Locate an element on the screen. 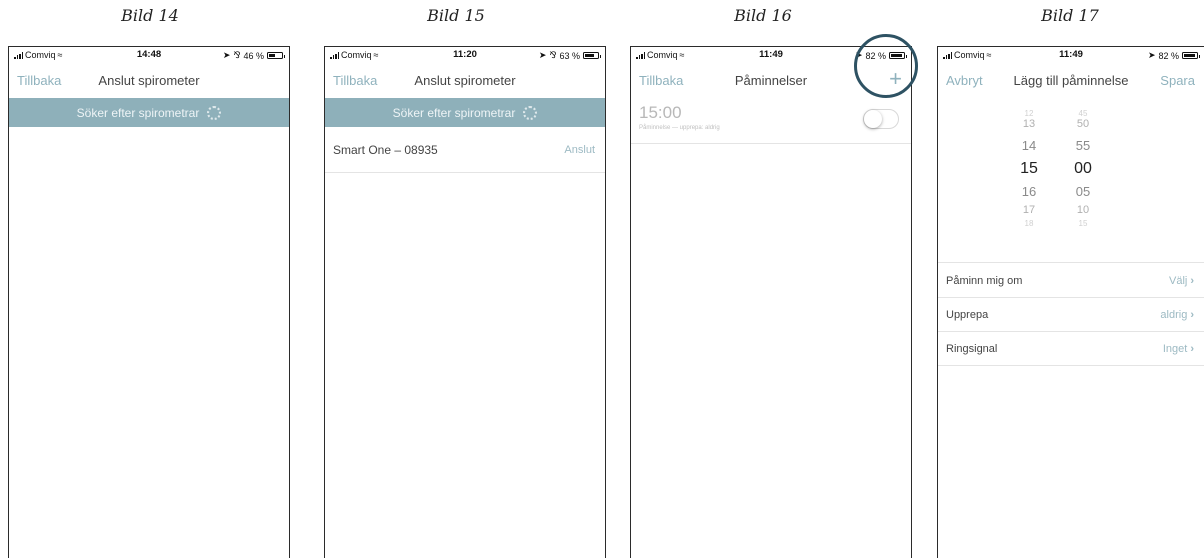  reminder-list-item: 15:00 Påminnelse — upprepa: aldrig is located at coordinates (771, 121).